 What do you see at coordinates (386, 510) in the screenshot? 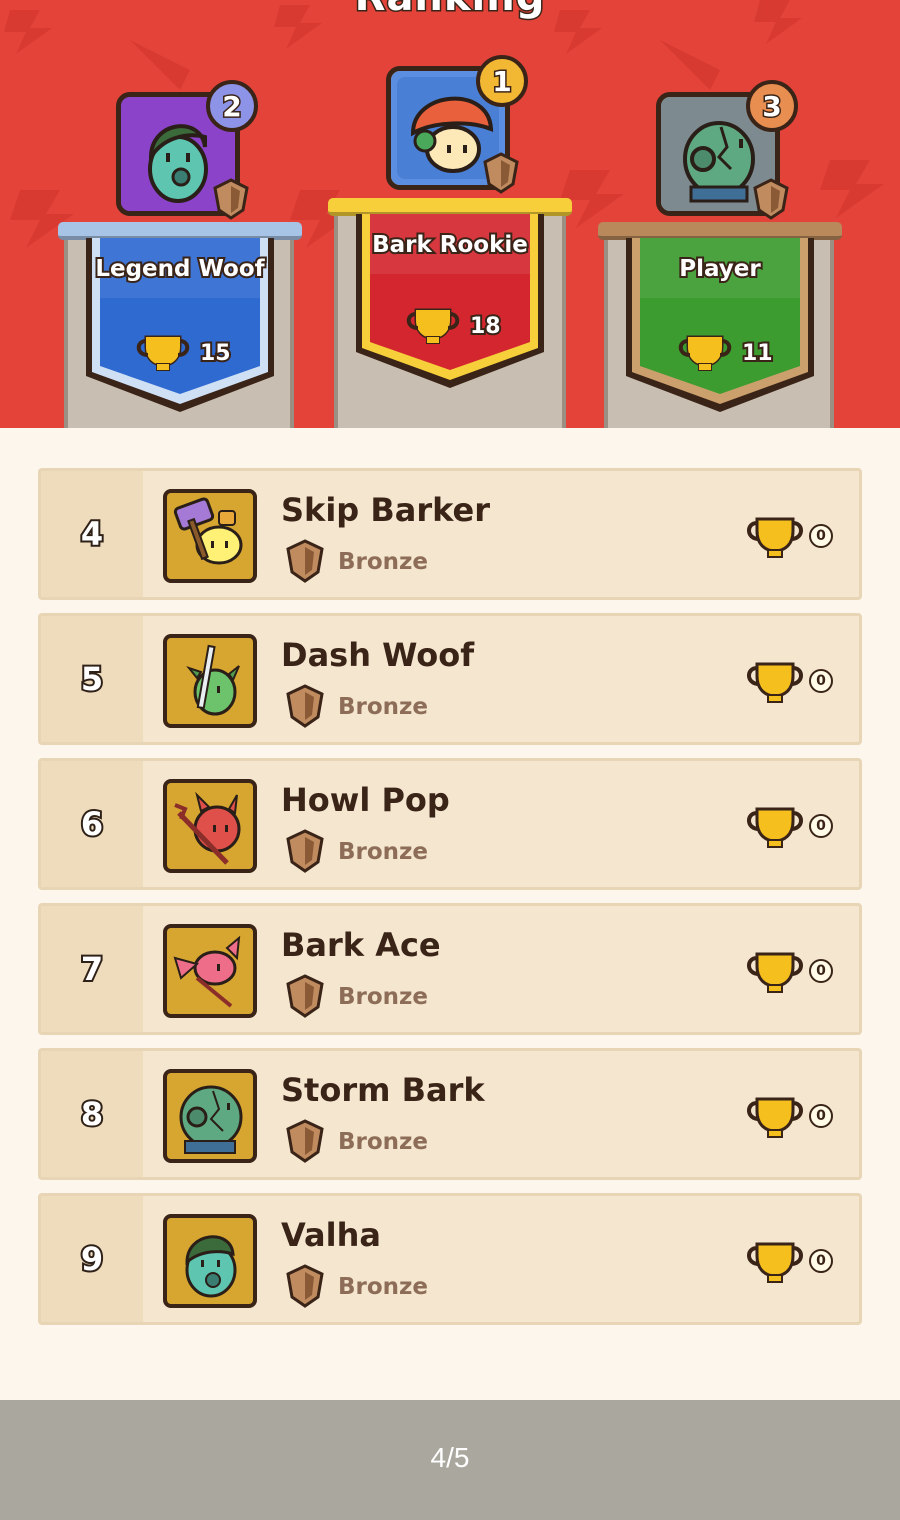
I see `player-name: Skip Barker` at bounding box center [386, 510].